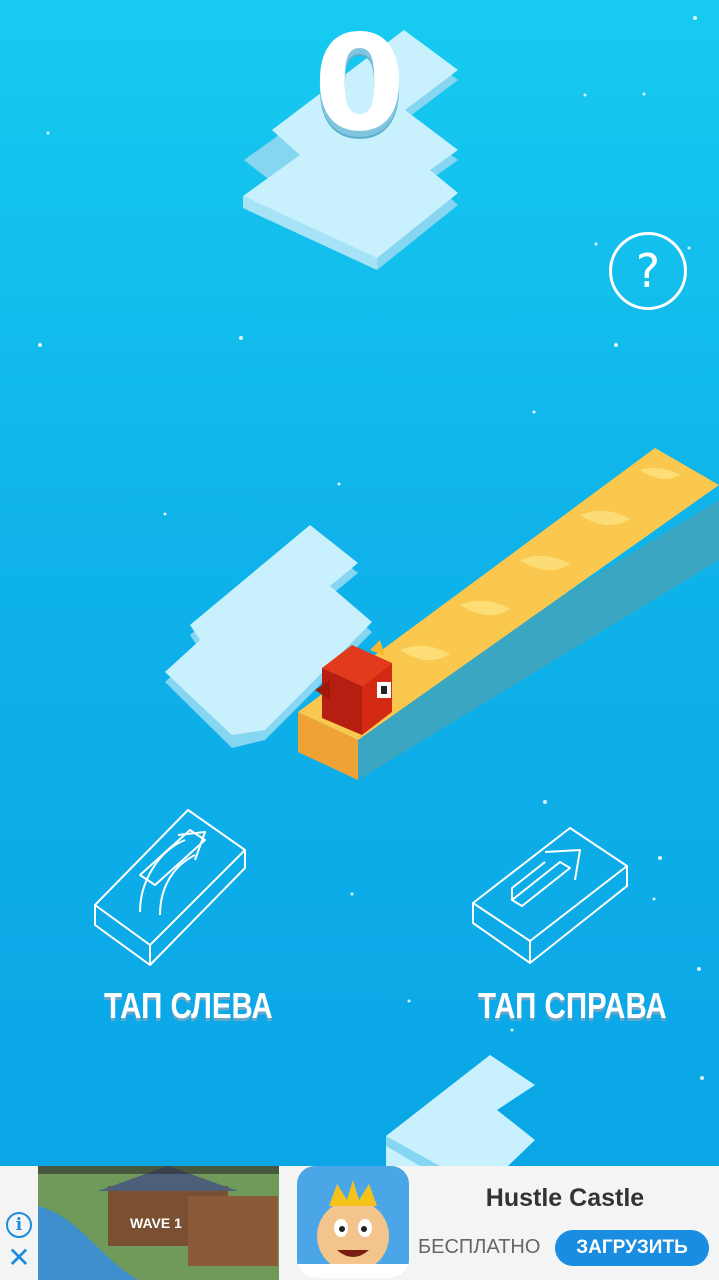 The width and height of the screenshot is (719, 1280). I want to click on turn-left-hint-icon, so click(170, 887).